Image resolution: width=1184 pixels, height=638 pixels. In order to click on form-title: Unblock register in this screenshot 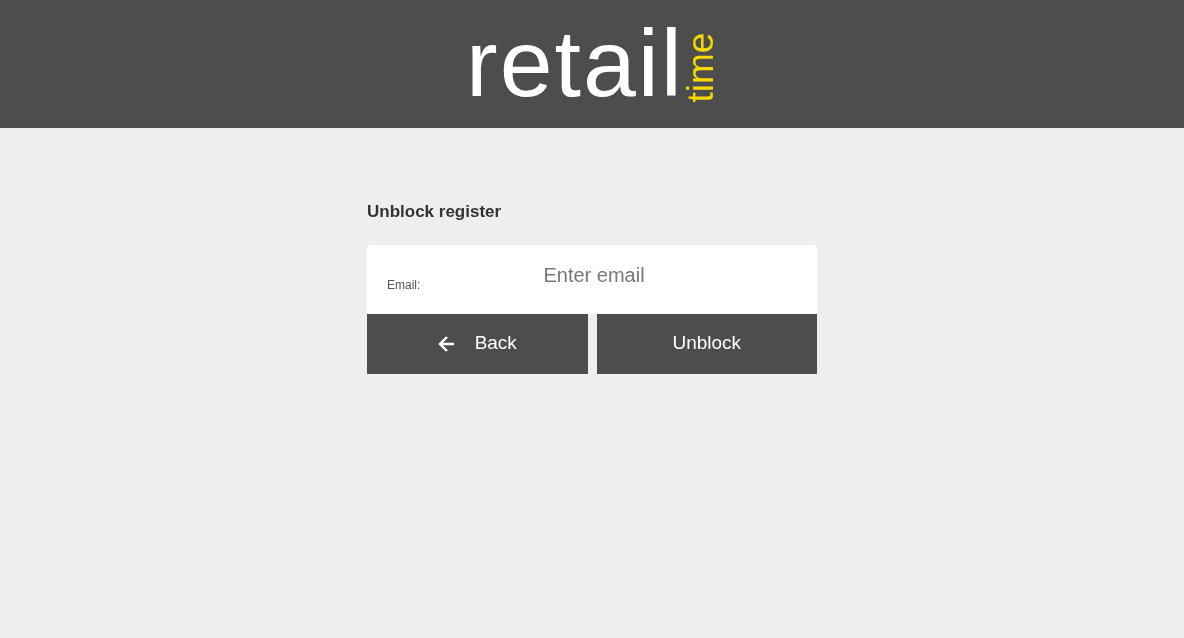, I will do `click(435, 212)`.